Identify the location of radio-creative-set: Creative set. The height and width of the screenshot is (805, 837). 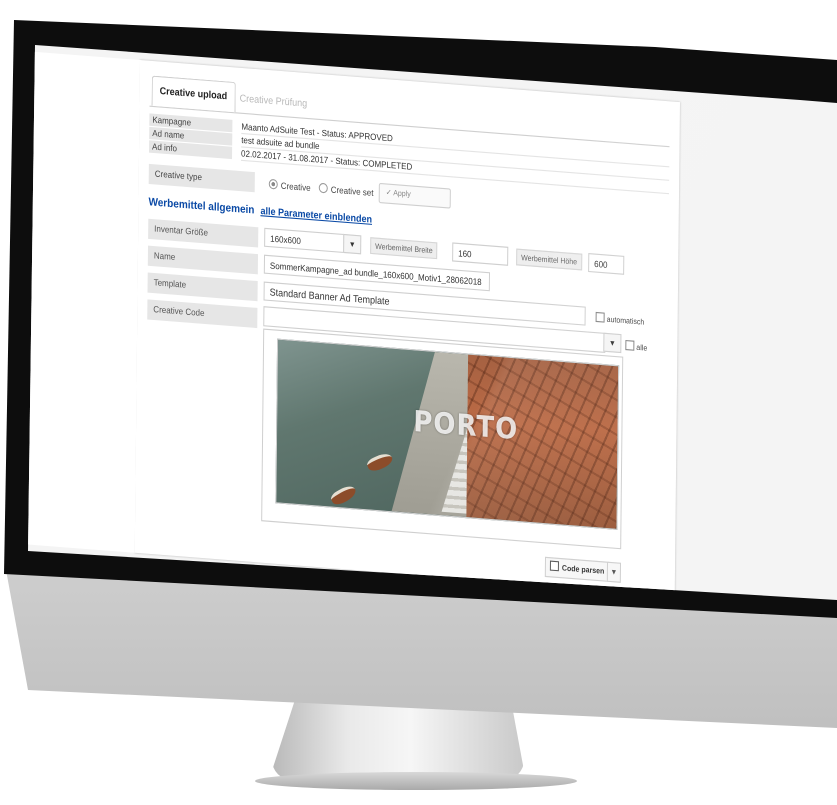
(346, 190).